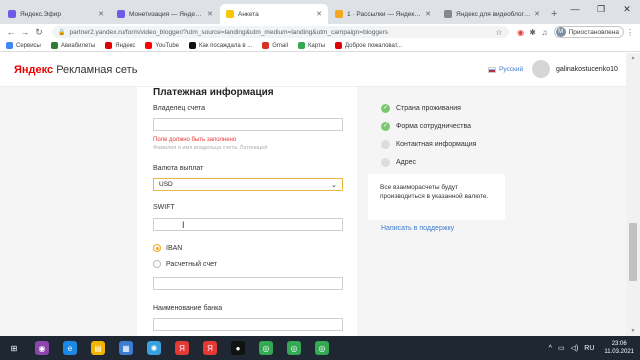 The width and height of the screenshot is (640, 360). Describe the element at coordinates (560, 32) in the screenshot. I see `profile-avatar: M` at that location.